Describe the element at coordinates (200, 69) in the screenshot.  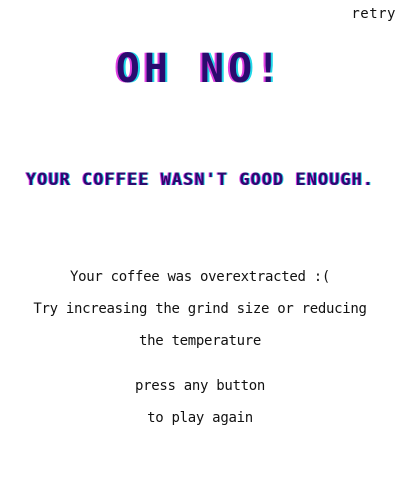
I see `result-headline: OH NO!` at that location.